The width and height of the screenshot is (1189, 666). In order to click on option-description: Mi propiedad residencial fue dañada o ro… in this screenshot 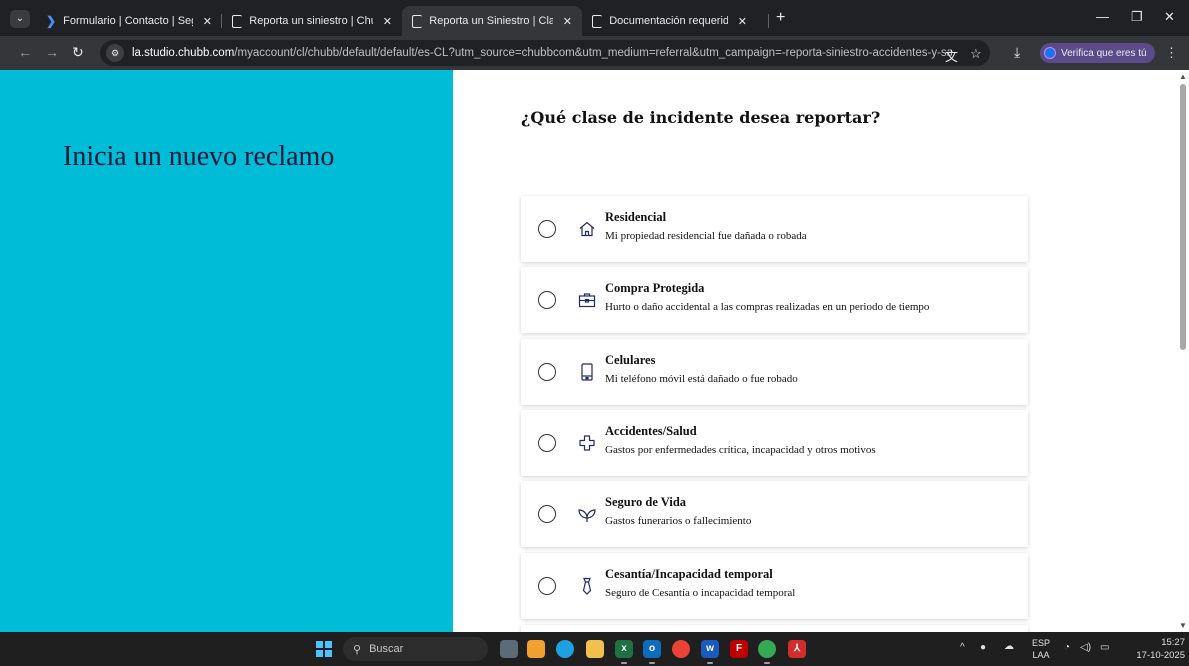, I will do `click(706, 236)`.